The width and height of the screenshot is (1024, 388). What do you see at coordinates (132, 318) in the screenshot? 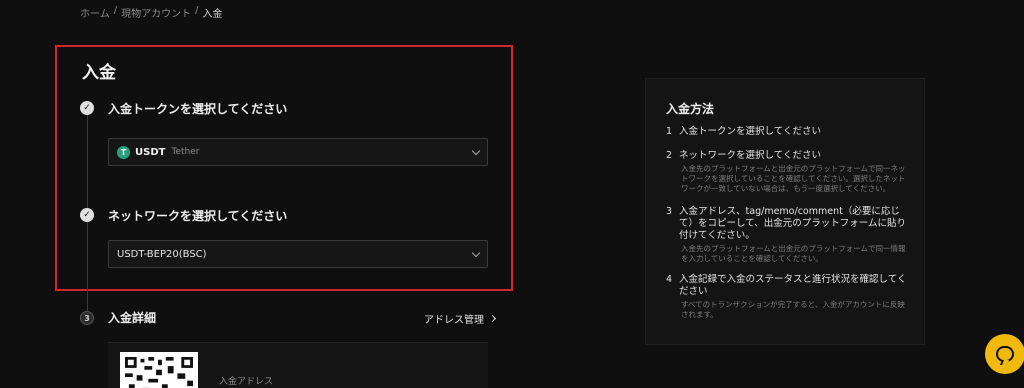
I see `step3-label: 入金詳細` at bounding box center [132, 318].